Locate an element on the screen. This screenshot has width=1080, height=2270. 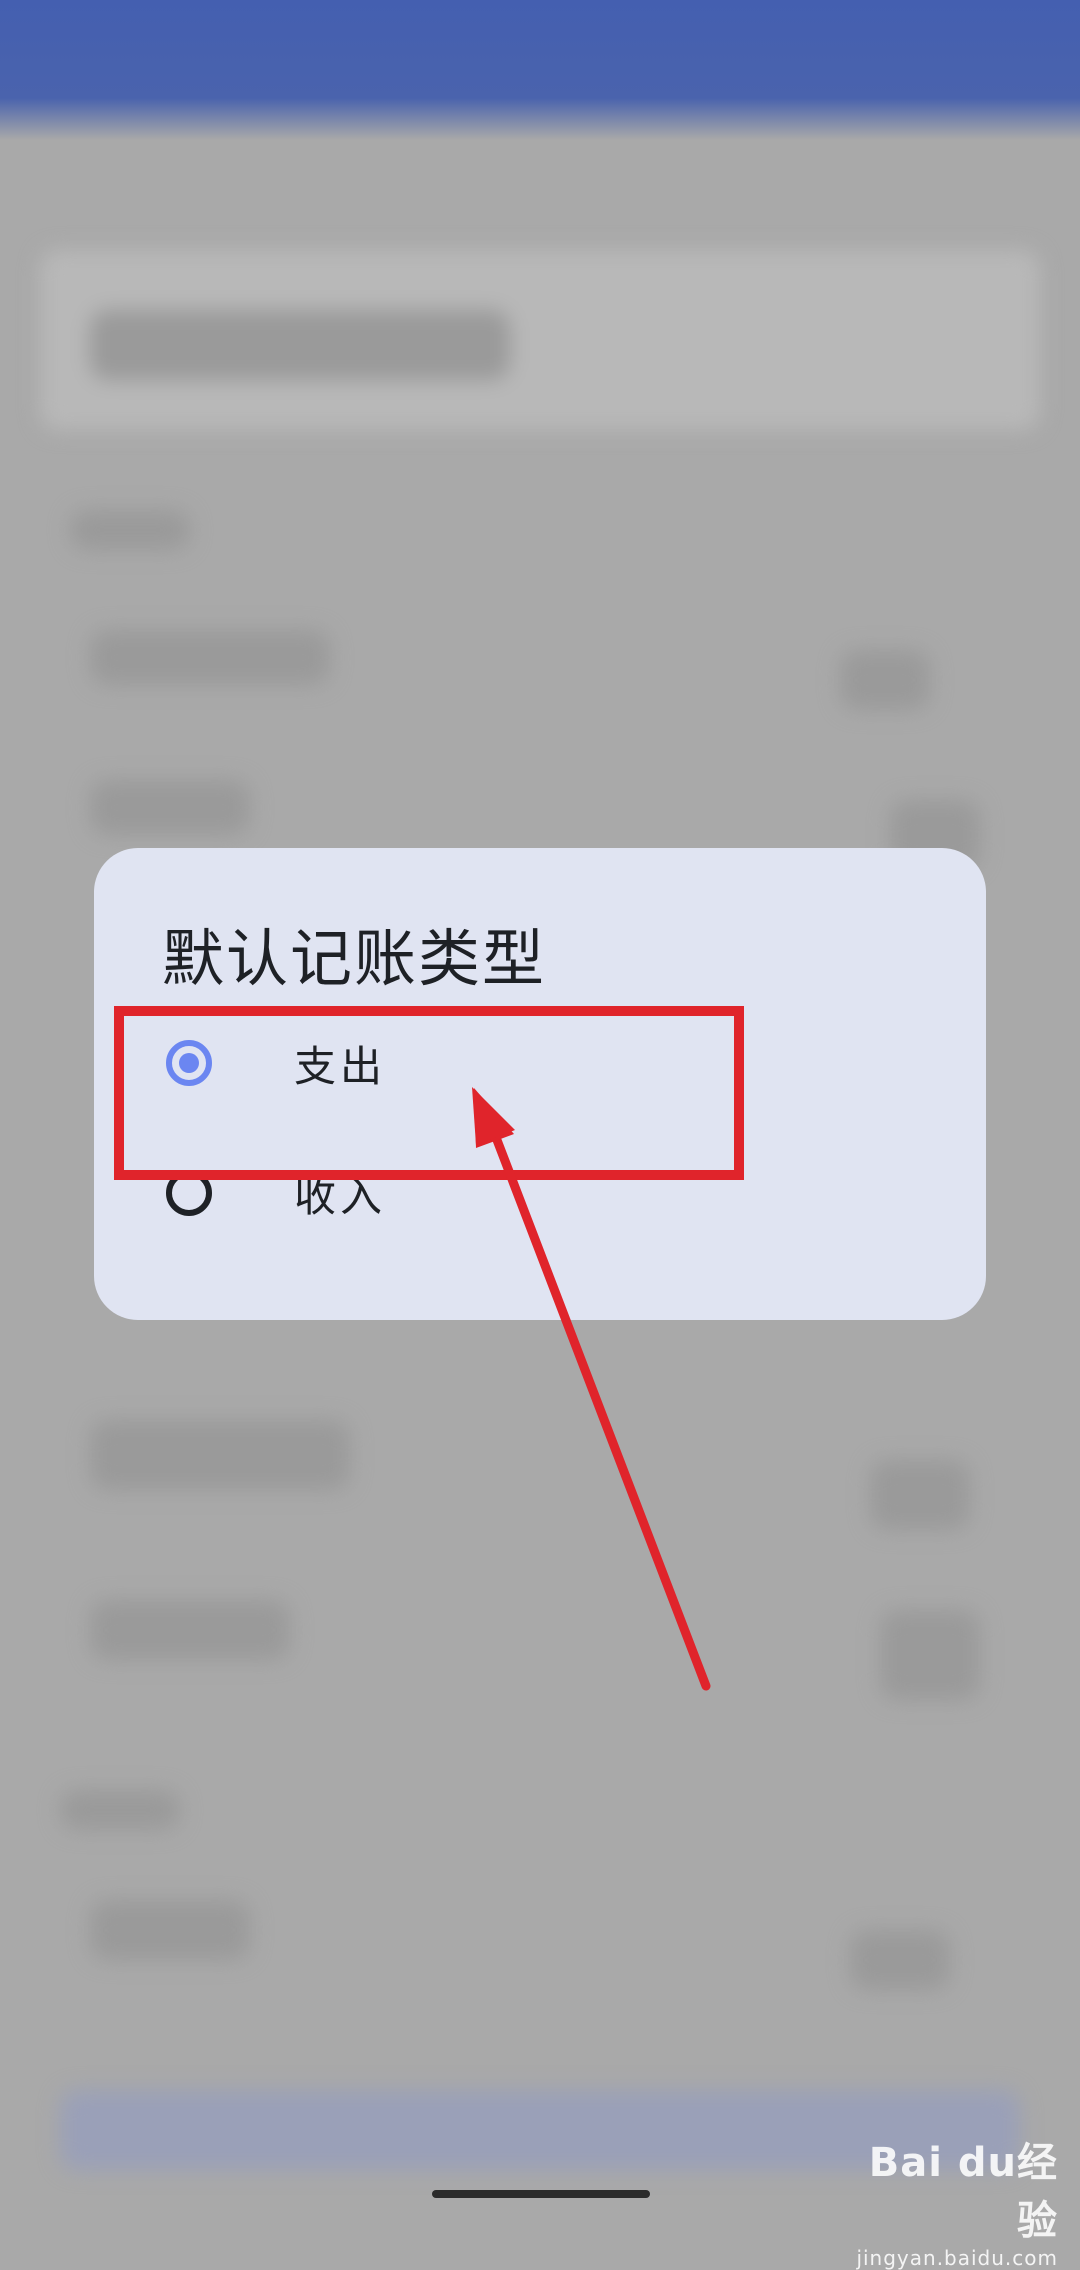
watermark: Bai du经验 jingyan.baidu.com is located at coordinates (943, 2200).